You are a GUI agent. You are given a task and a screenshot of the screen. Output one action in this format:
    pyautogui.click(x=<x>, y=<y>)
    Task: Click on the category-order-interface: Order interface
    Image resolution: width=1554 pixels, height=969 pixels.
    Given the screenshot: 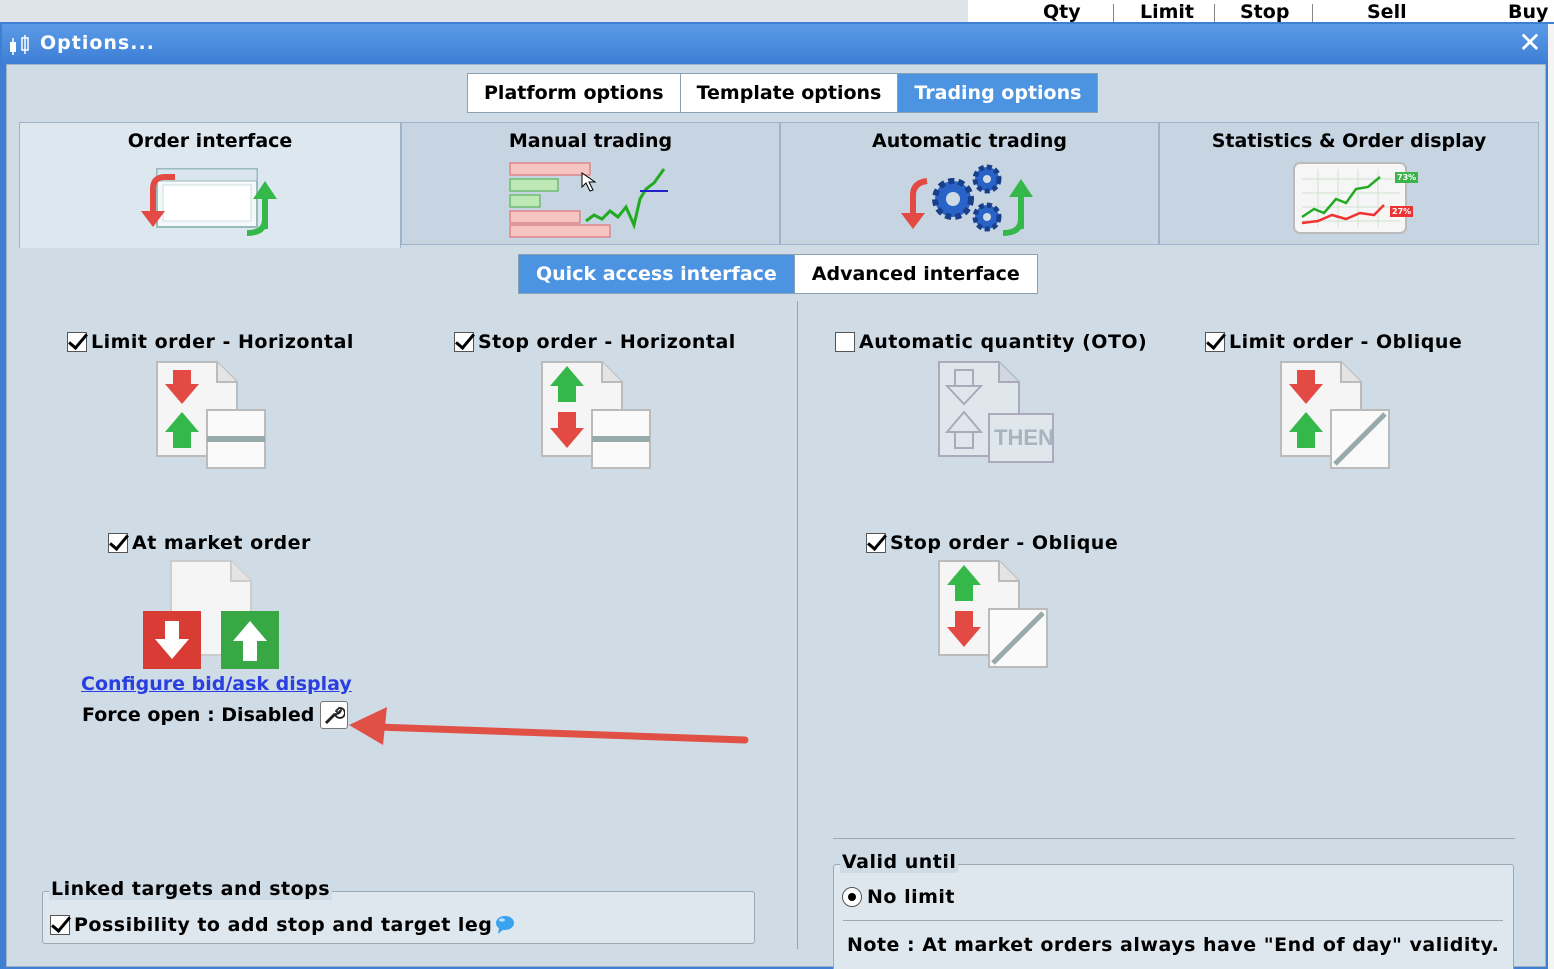 What is the action you would take?
    pyautogui.click(x=210, y=185)
    